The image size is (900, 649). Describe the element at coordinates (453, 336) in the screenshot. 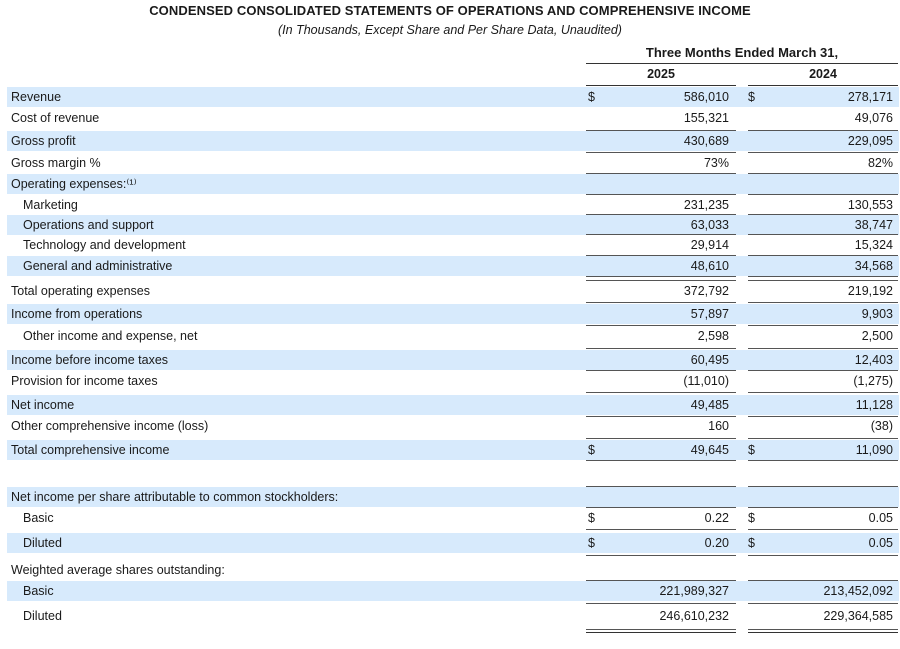

I see `table-row: Other income and expense, net 2,598 2,500` at that location.